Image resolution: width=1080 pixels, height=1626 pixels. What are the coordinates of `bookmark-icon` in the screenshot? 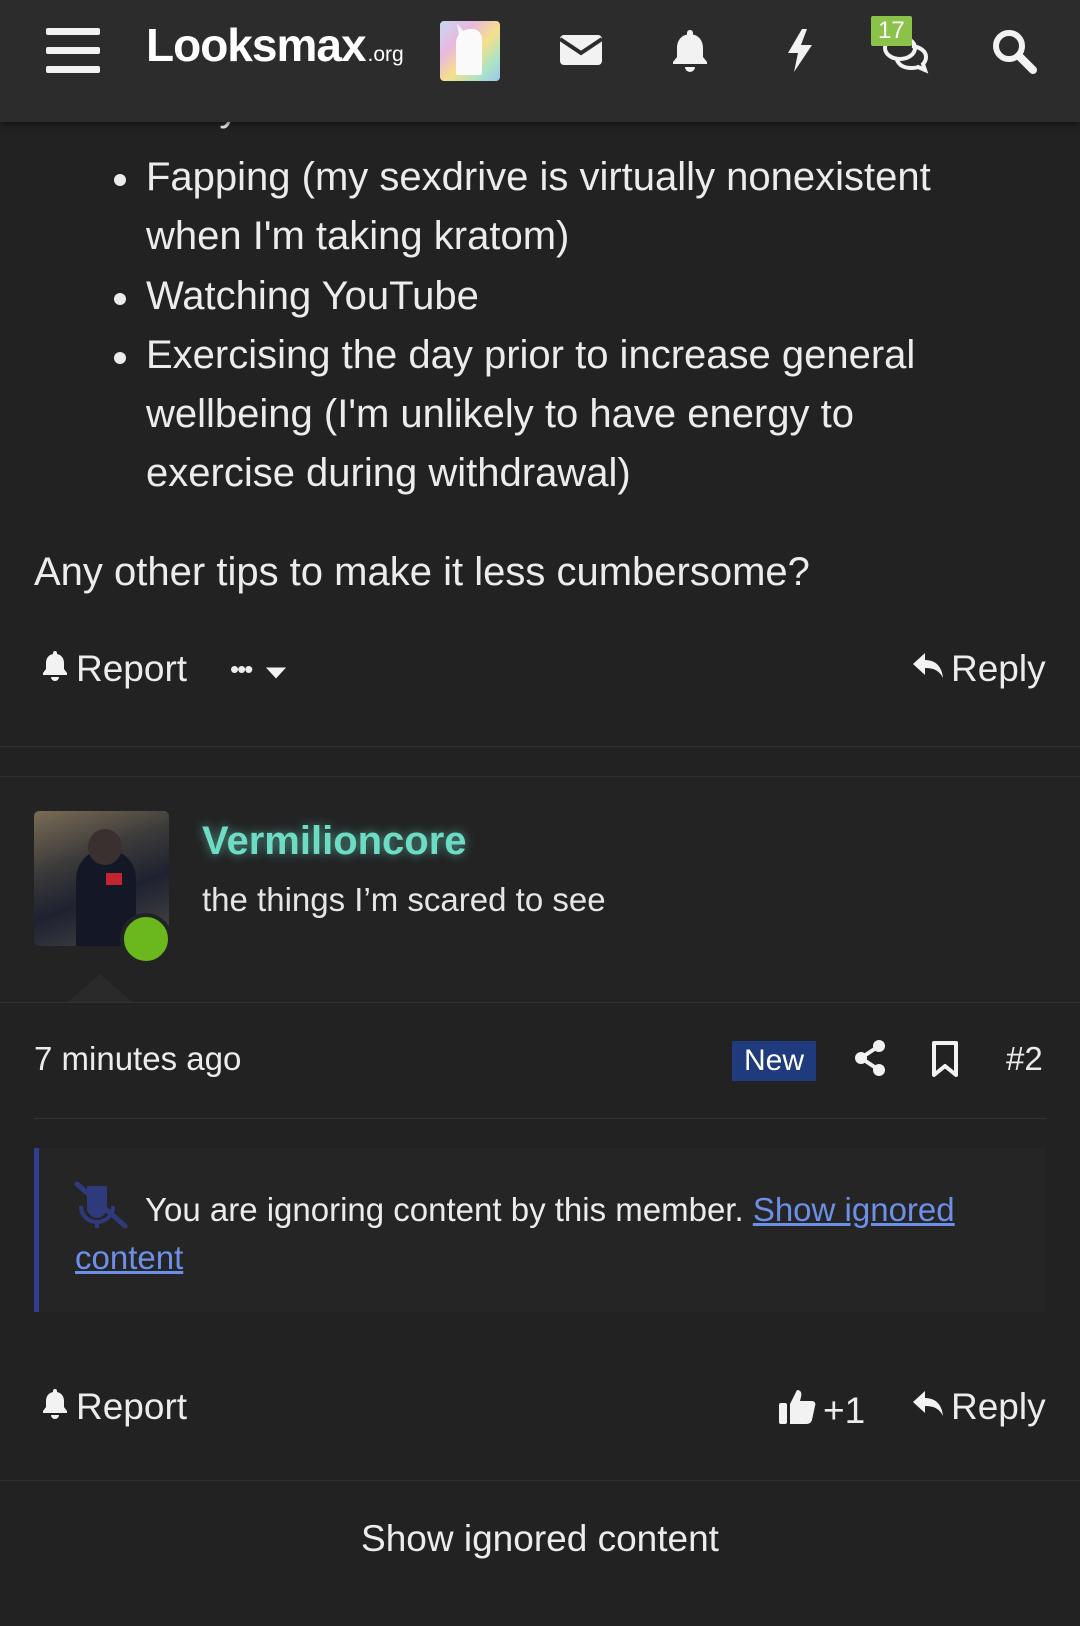 It's located at (945, 1059).